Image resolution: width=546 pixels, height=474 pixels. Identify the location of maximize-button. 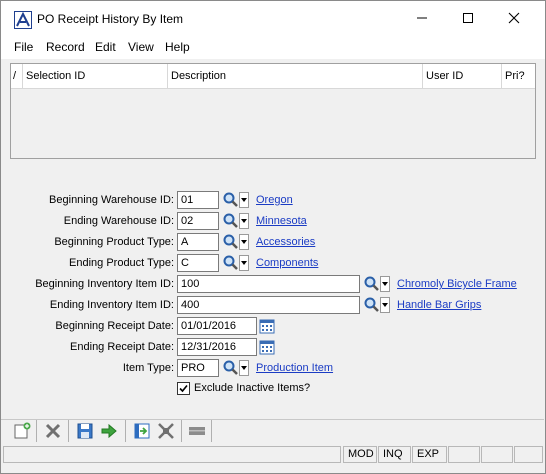
(468, 18).